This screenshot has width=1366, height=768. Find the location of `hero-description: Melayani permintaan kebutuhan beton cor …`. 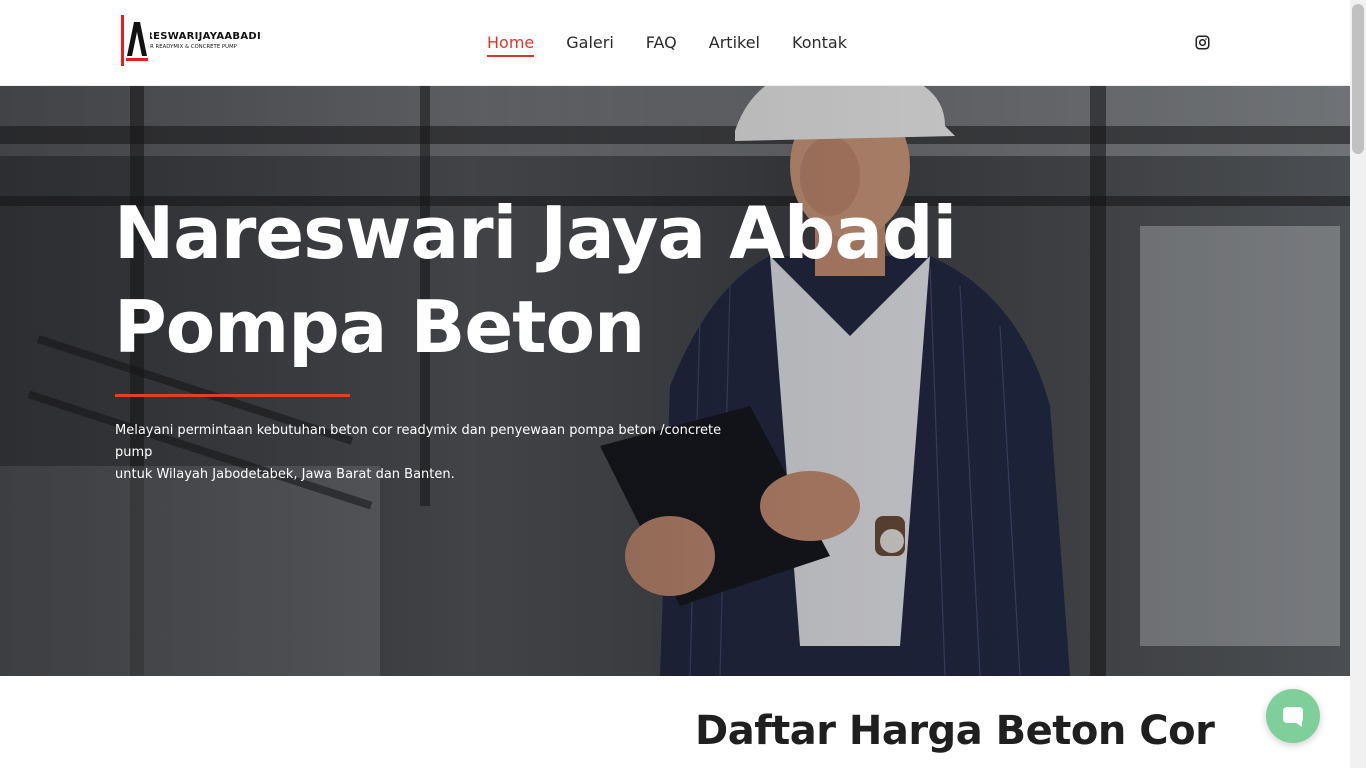

hero-description: Melayani permintaan kebutuhan beton cor … is located at coordinates (435, 453).